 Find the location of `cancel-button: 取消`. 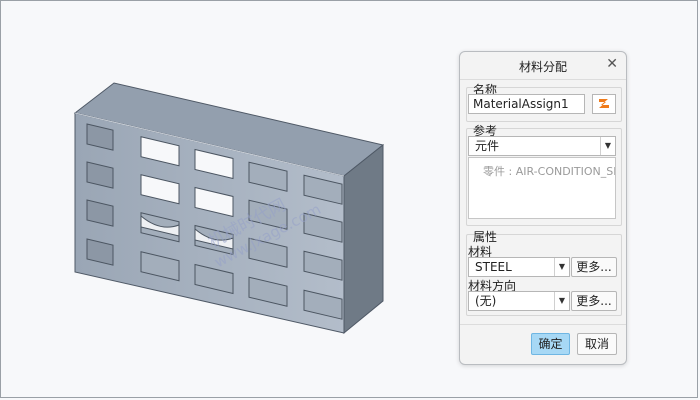

cancel-button: 取消 is located at coordinates (597, 344).